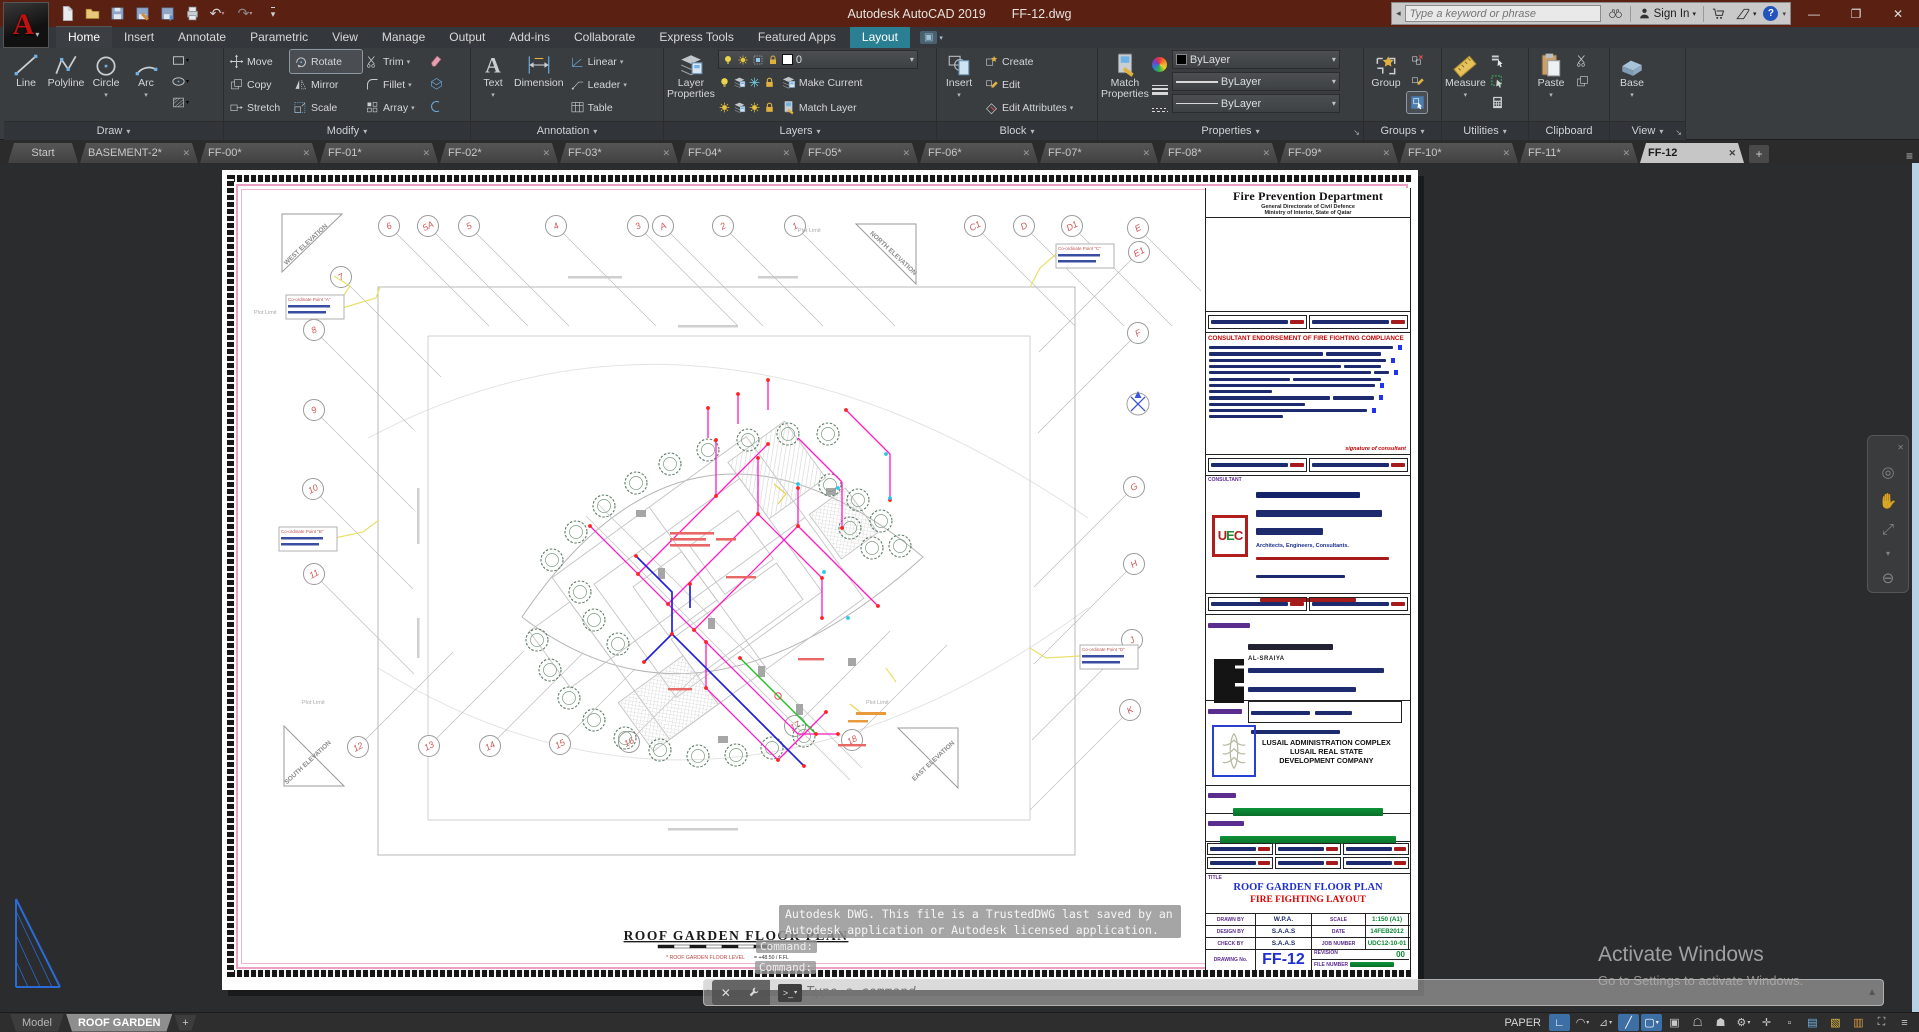  I want to click on dynamic-ucs-icon: ▫, so click(1789, 1022).